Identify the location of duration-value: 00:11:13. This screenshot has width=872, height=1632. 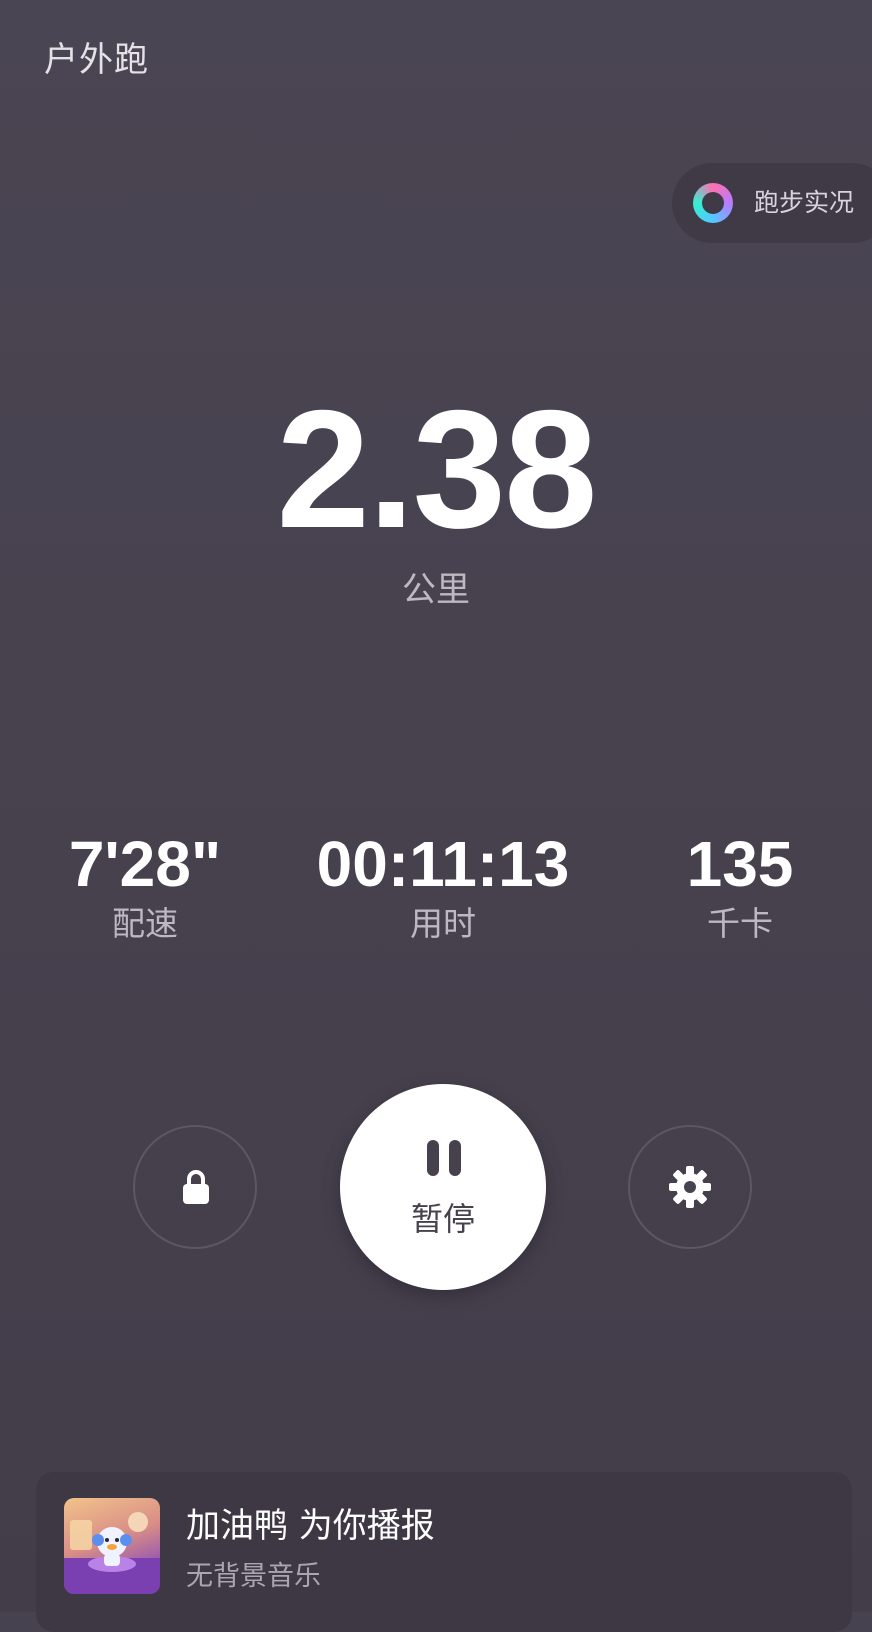
(443, 864).